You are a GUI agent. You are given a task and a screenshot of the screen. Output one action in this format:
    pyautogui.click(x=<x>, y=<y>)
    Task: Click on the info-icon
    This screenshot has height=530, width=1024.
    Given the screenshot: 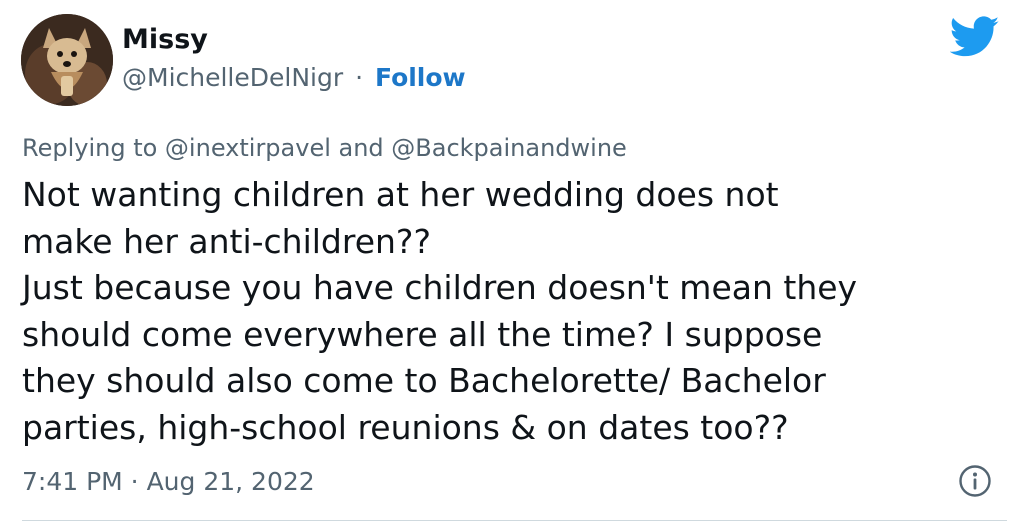 What is the action you would take?
    pyautogui.click(x=975, y=481)
    